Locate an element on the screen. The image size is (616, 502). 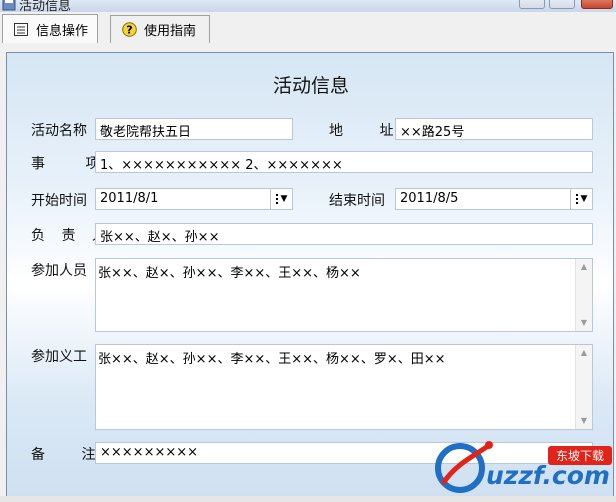
watermark-tag: 东坡下载 is located at coordinates (580, 456).